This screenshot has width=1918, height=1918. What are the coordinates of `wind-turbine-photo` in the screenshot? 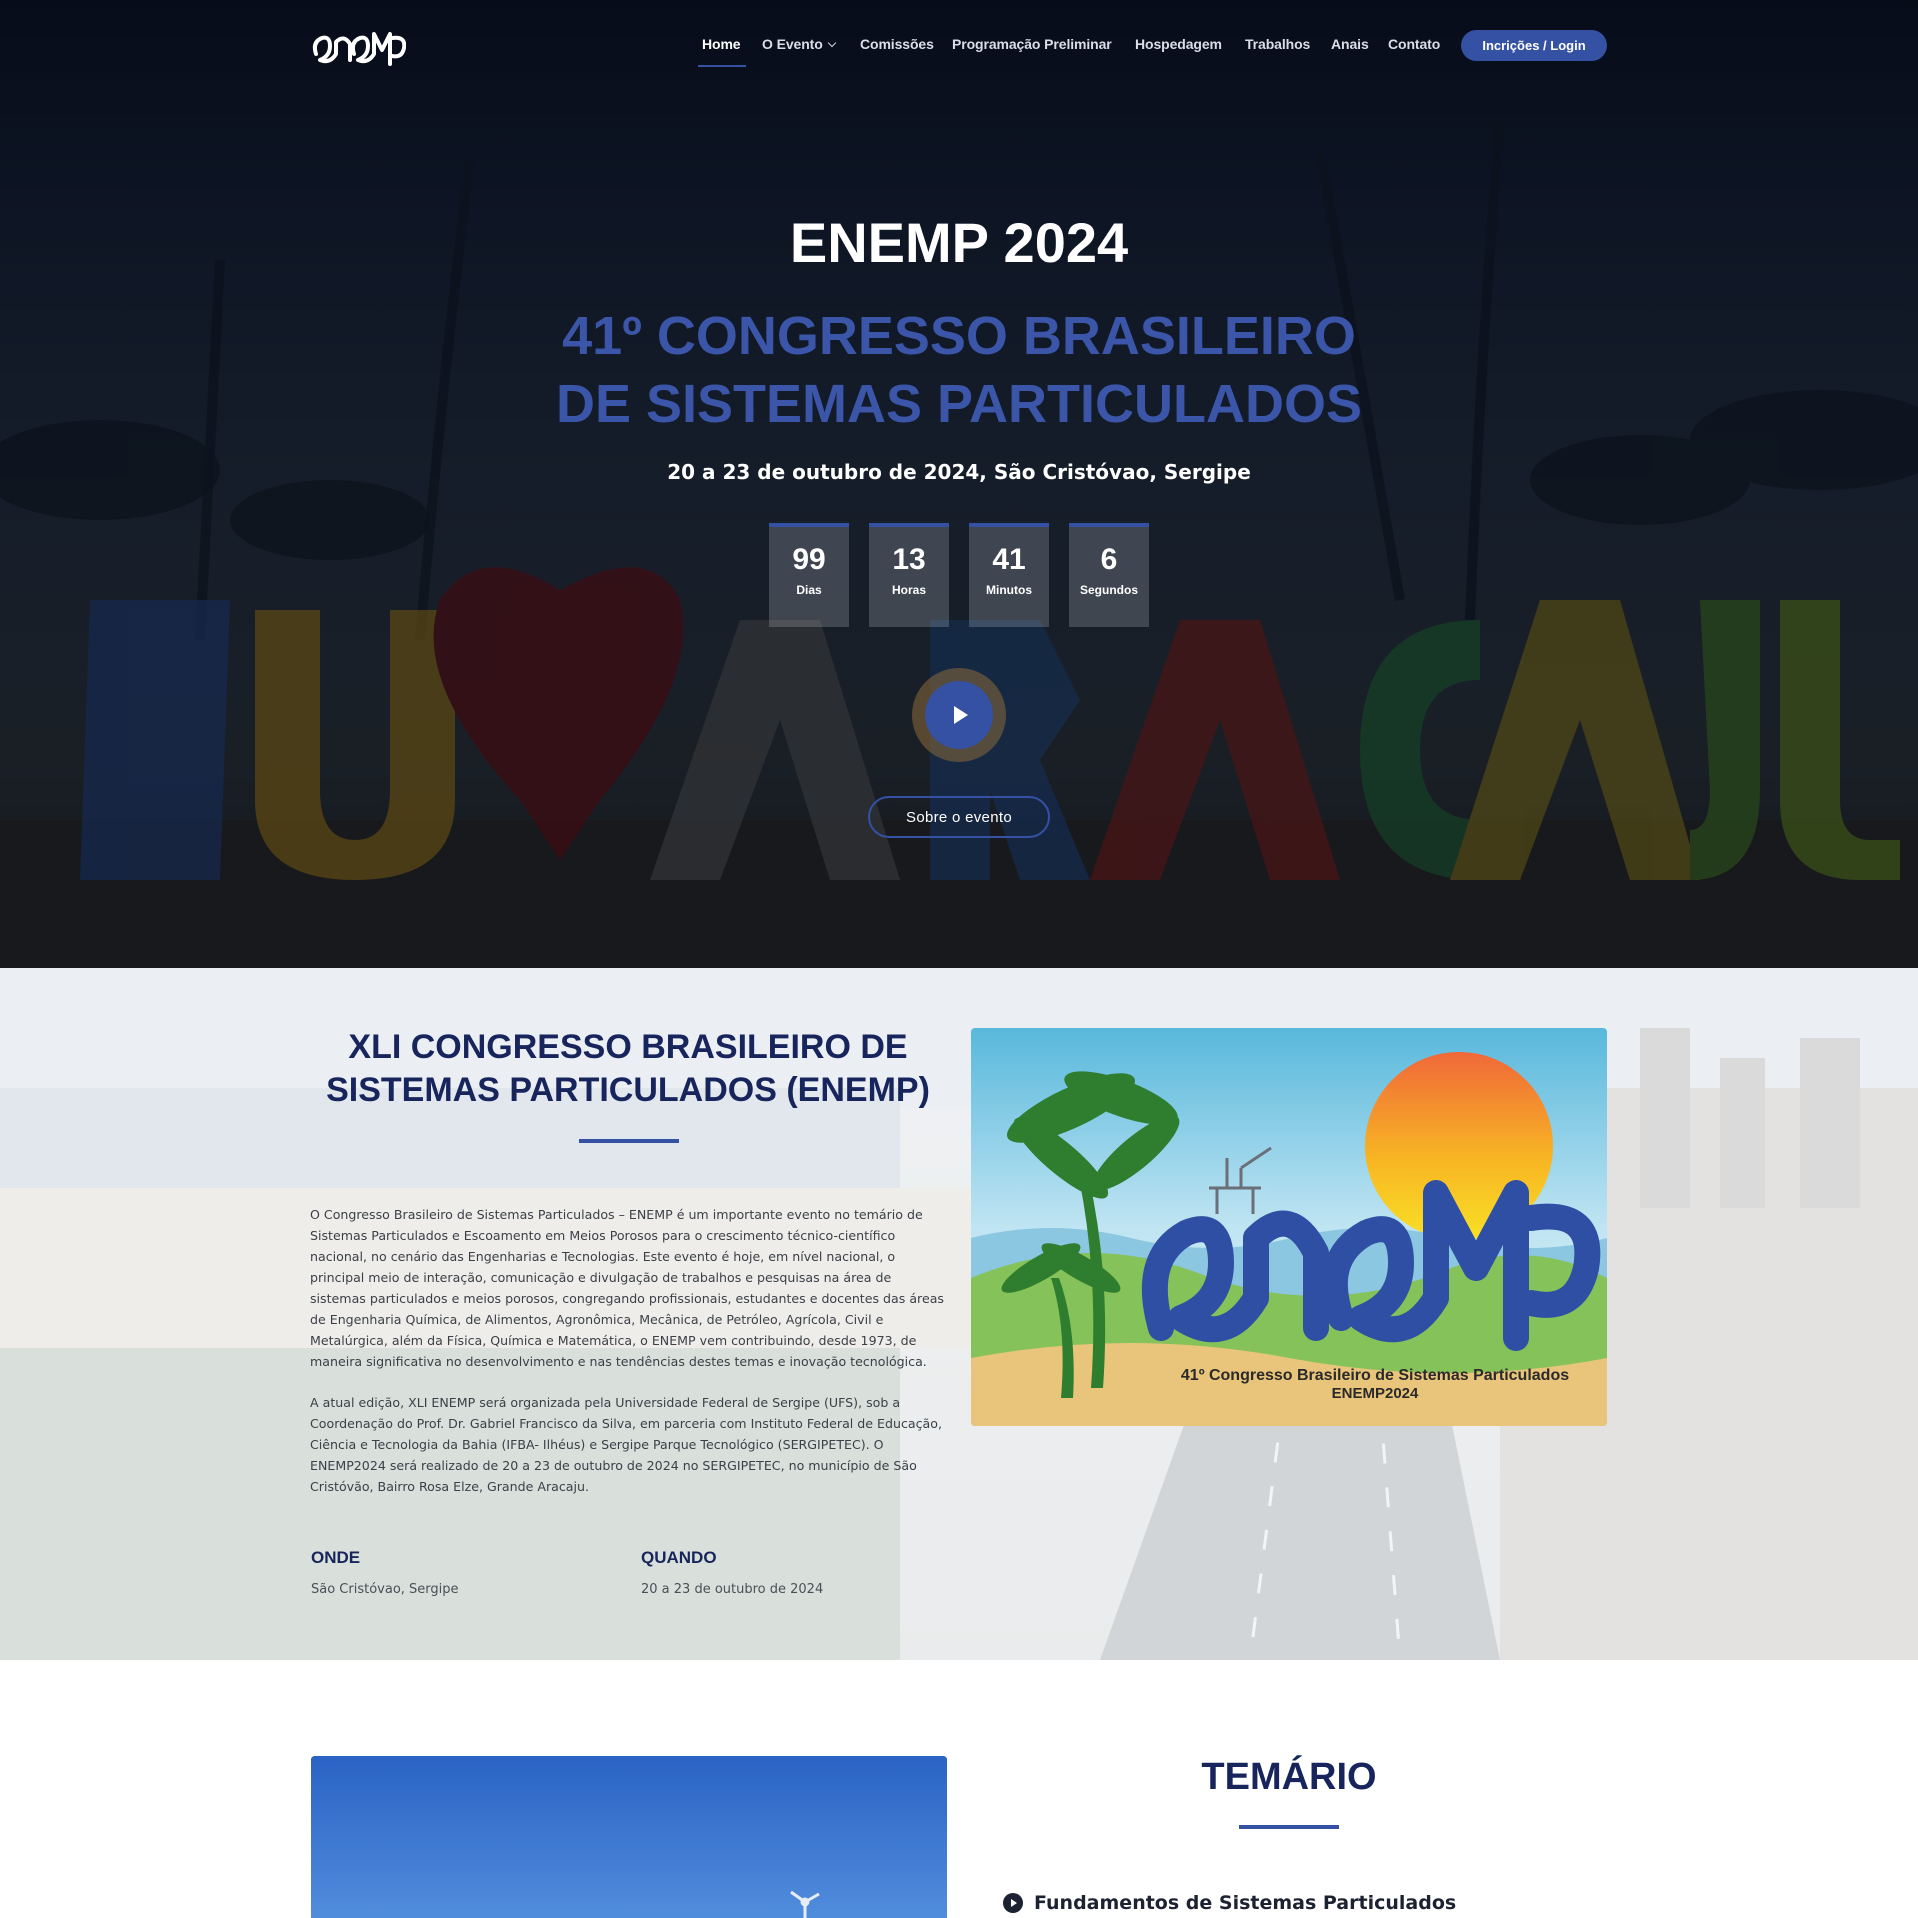 It's located at (629, 1837).